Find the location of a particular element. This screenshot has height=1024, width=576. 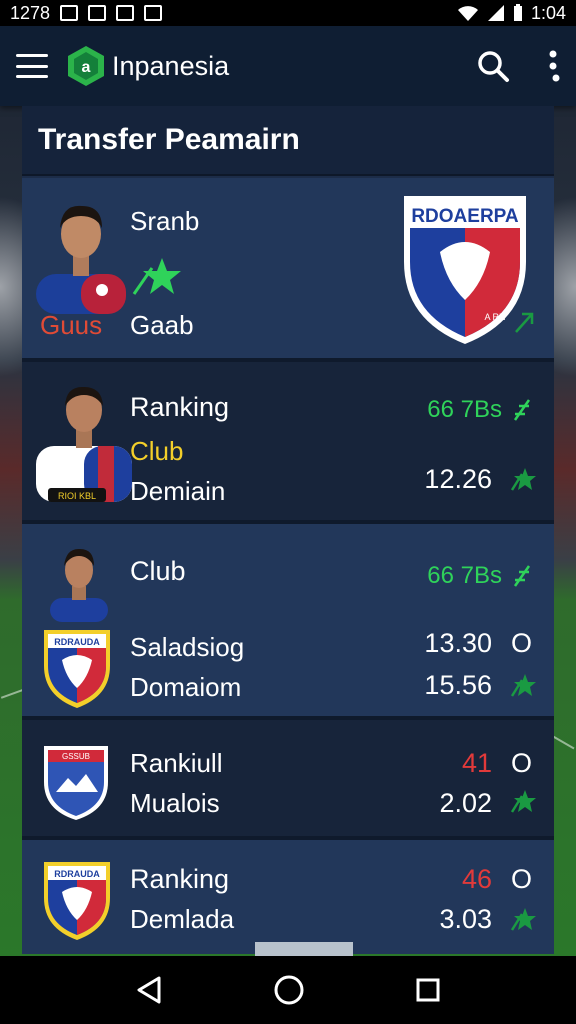

wifi-icon is located at coordinates (467, 13).